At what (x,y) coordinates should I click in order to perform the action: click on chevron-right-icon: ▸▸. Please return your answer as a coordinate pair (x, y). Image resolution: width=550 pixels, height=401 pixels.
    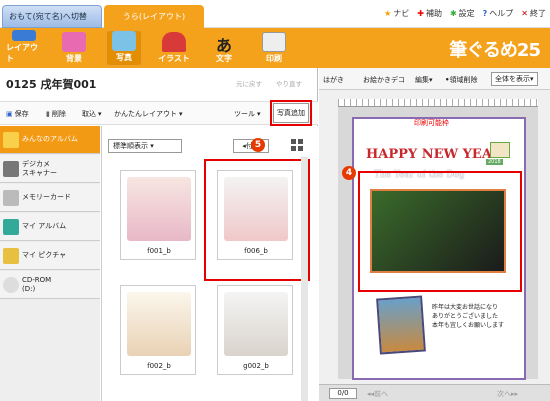
    Looking at the image, I should click on (515, 394).